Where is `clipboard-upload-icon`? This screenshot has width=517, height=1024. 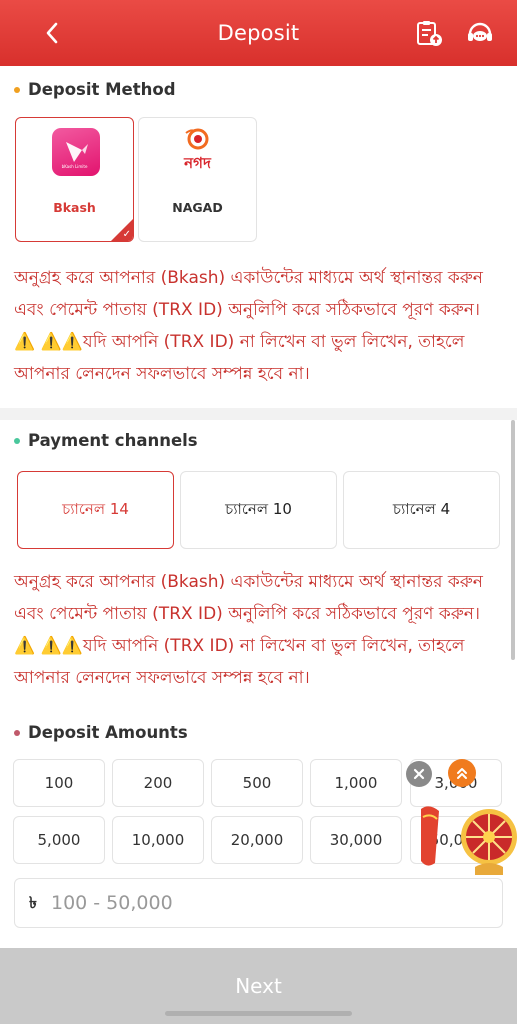 clipboard-upload-icon is located at coordinates (429, 33).